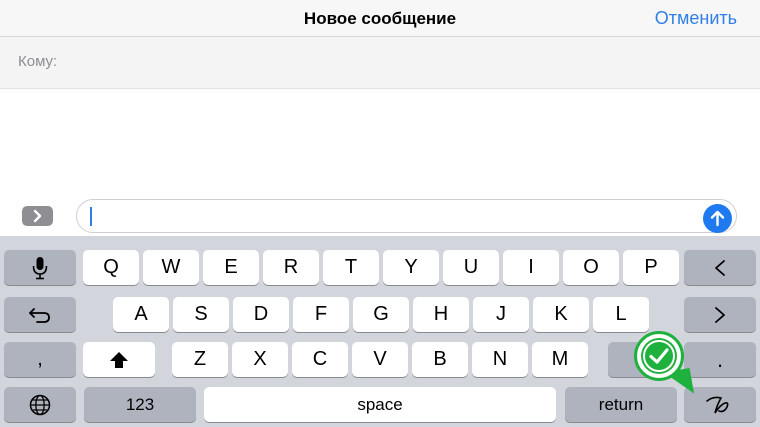 The width and height of the screenshot is (760, 427). I want to click on key-p: P, so click(651, 267).